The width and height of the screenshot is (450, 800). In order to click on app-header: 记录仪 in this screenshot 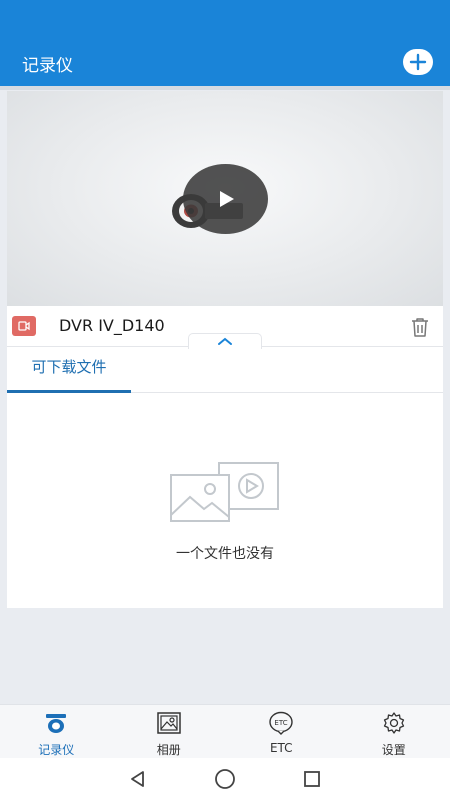, I will do `click(225, 63)`.